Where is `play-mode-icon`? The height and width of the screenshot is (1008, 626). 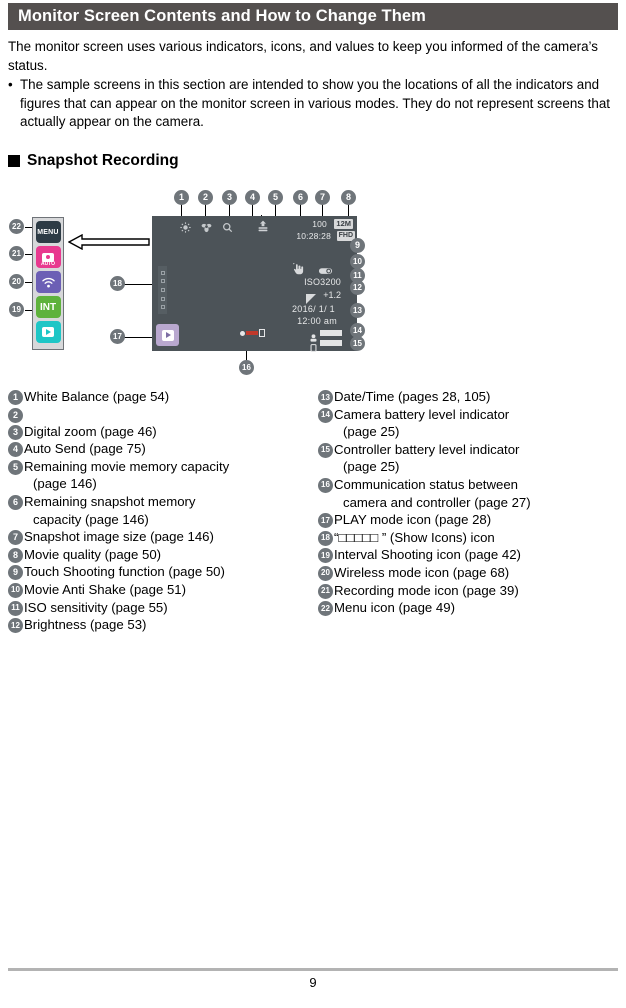
play-mode-icon is located at coordinates (167, 335).